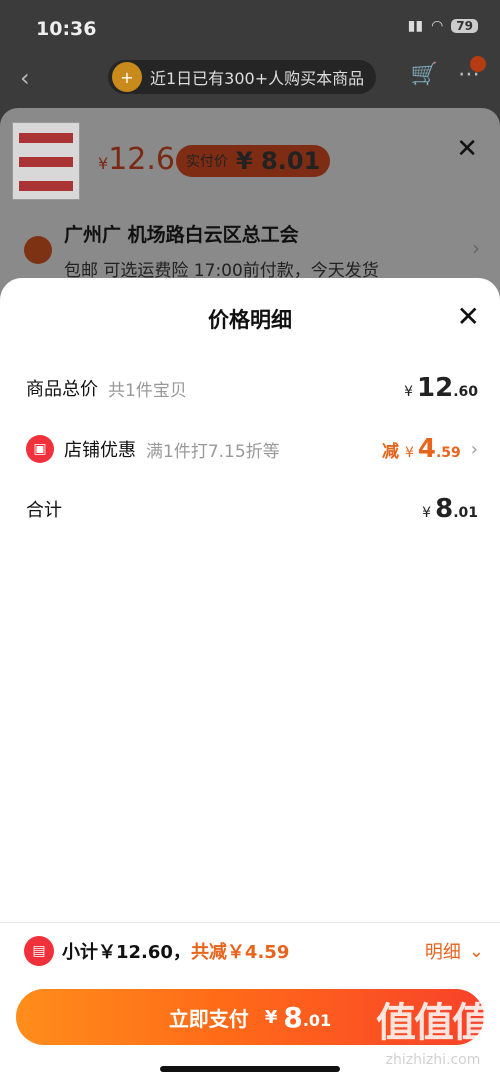 This screenshot has height=1082, width=500. Describe the element at coordinates (25, 78) in the screenshot. I see `back-icon: ‹` at that location.